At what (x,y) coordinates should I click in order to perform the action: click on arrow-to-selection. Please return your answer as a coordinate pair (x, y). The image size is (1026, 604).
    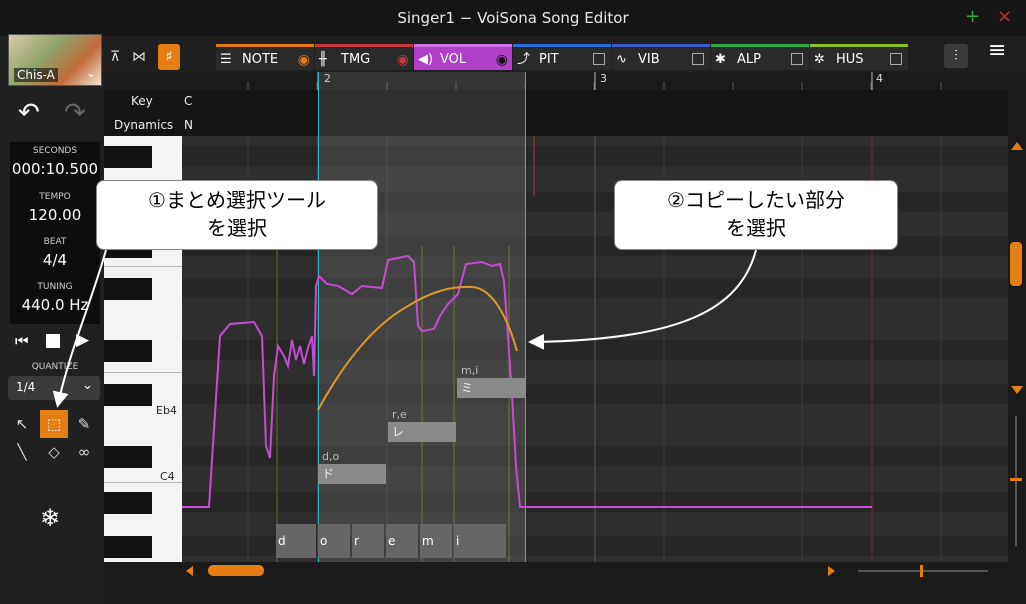
    Looking at the image, I should click on (642, 299).